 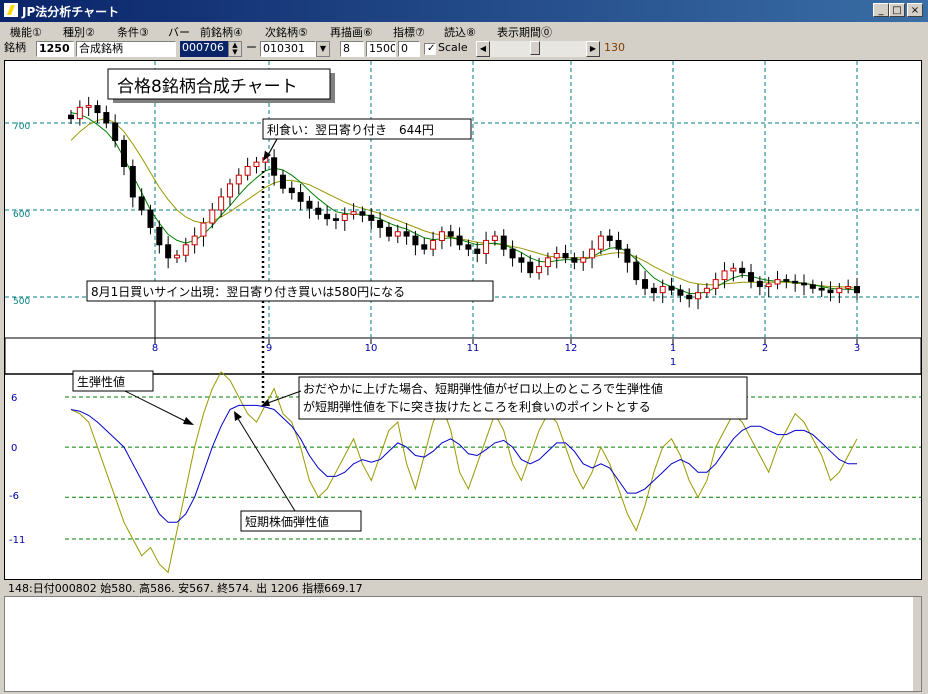 What do you see at coordinates (204, 49) in the screenshot?
I see `date-input: 000706` at bounding box center [204, 49].